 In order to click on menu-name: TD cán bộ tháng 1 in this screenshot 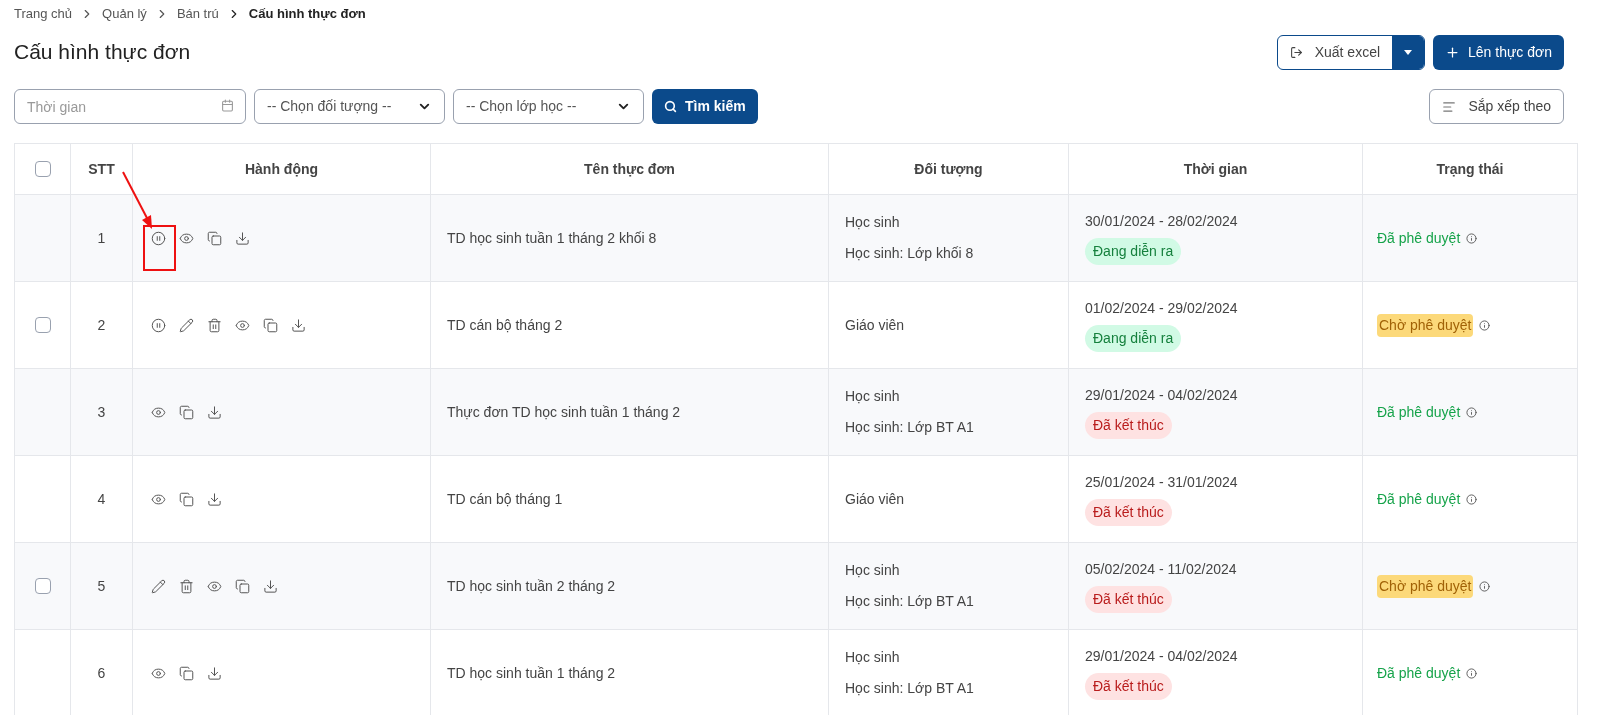, I will do `click(505, 499)`.